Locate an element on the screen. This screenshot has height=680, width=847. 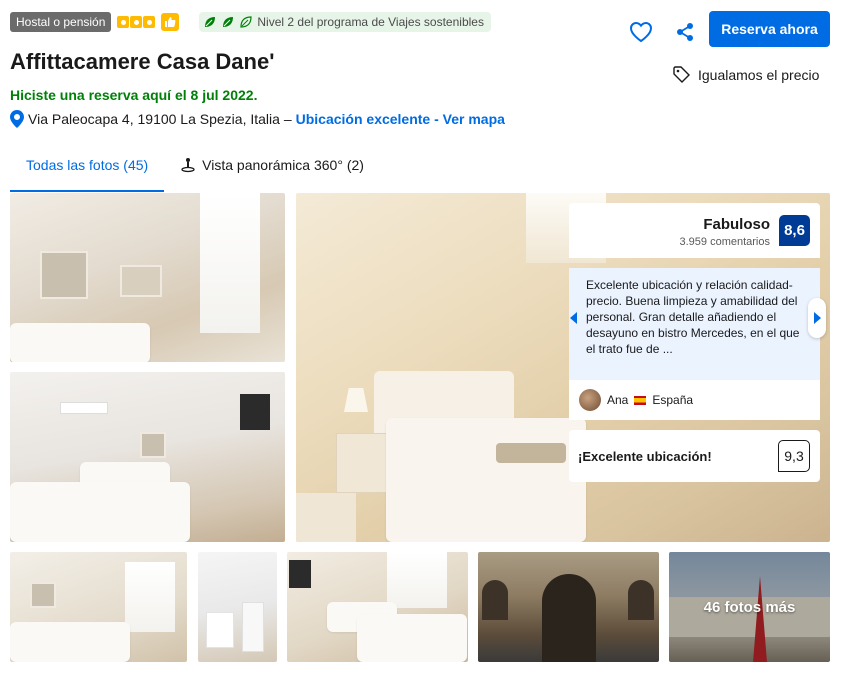
property-type-badge: Hostal o pensión is located at coordinates (61, 22).